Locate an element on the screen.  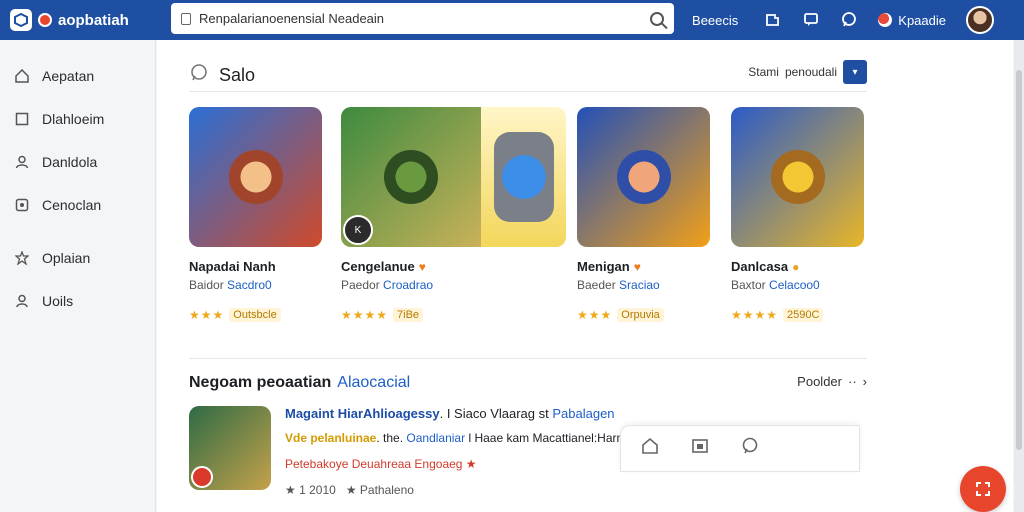
news-meta-b: ★ Pathaleno is located at coordinates (379, 490).